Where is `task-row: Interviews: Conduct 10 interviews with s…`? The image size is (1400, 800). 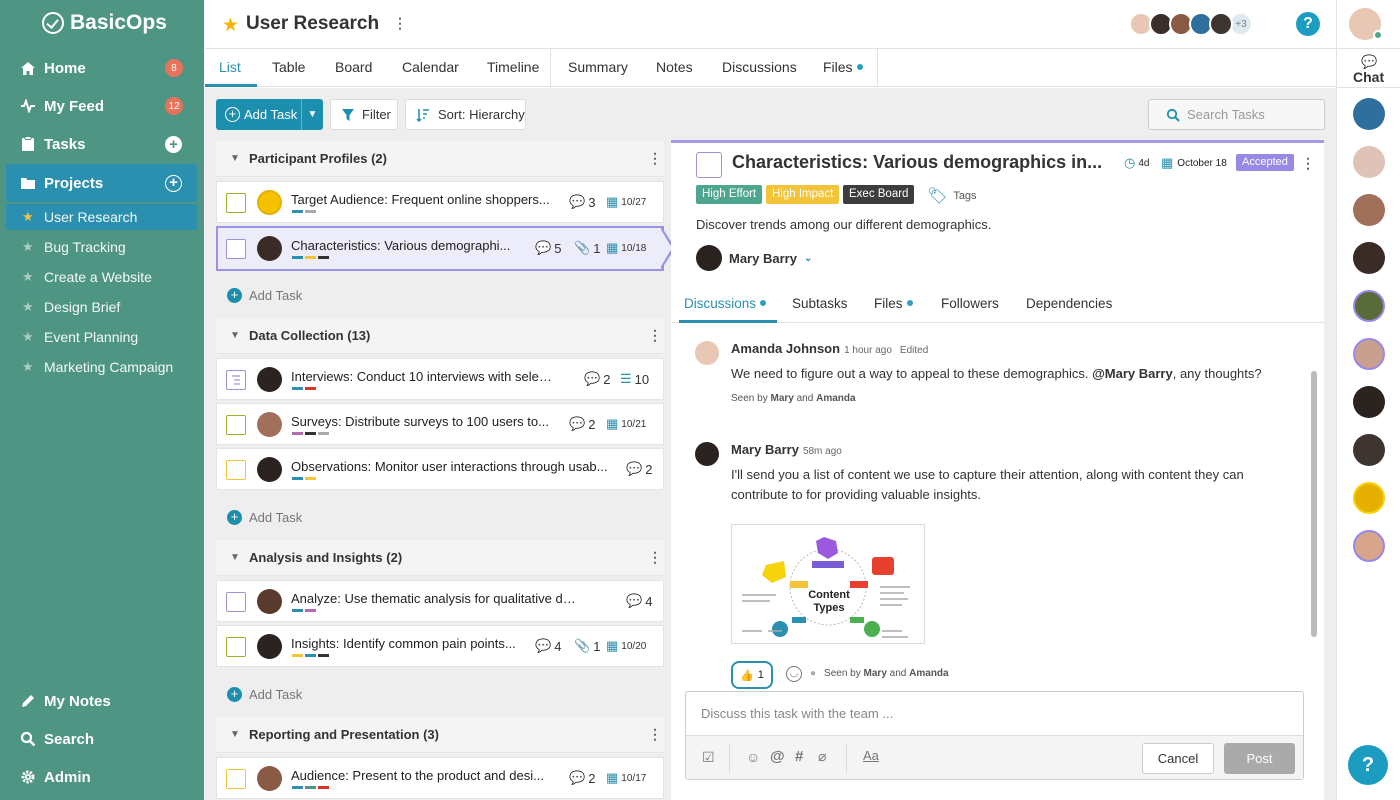 task-row: Interviews: Conduct 10 interviews with s… is located at coordinates (440, 379).